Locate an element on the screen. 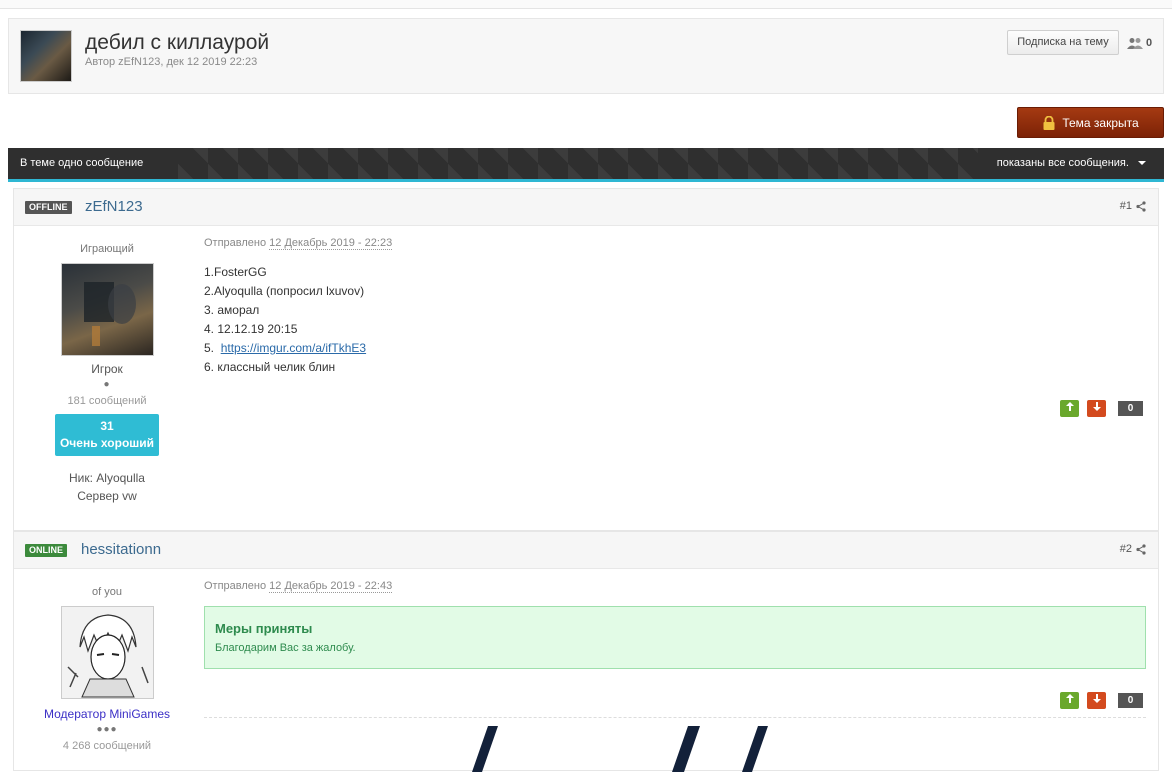 The width and height of the screenshot is (1172, 772). body-line: 6. классный челик блин is located at coordinates (270, 367).